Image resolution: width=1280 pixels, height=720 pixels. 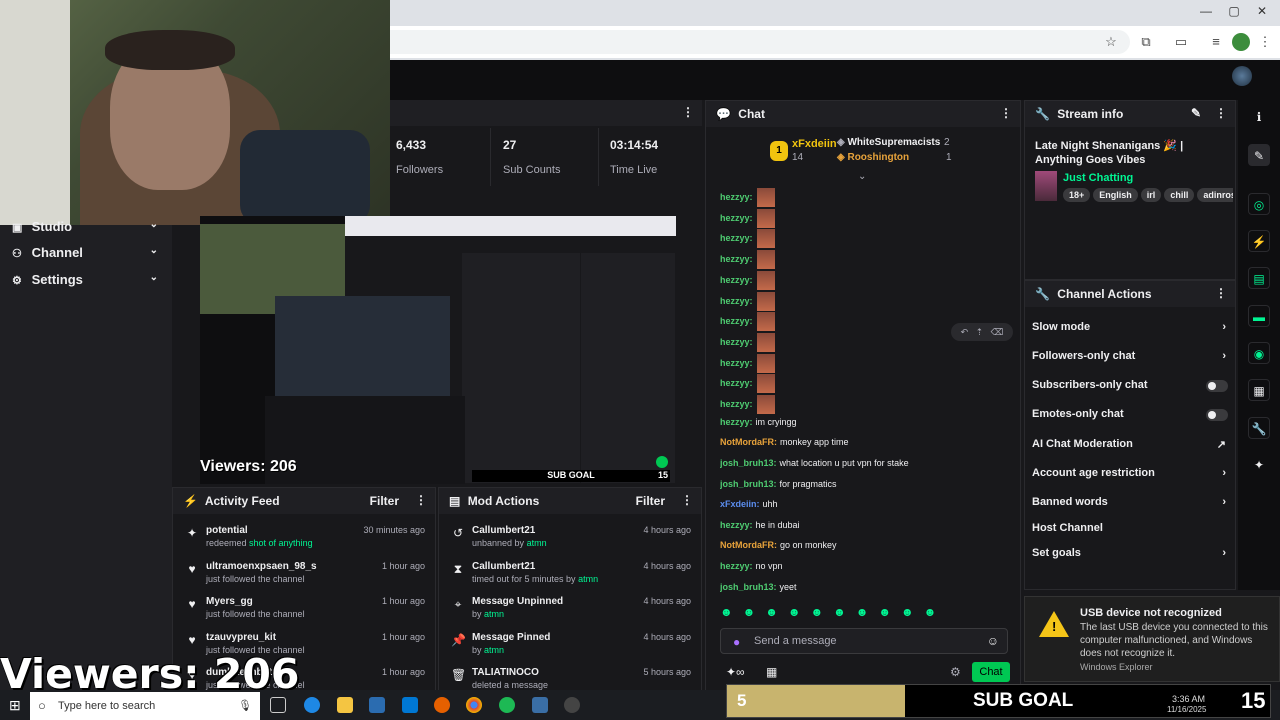 I want to click on edge-icon, so click(x=312, y=705).